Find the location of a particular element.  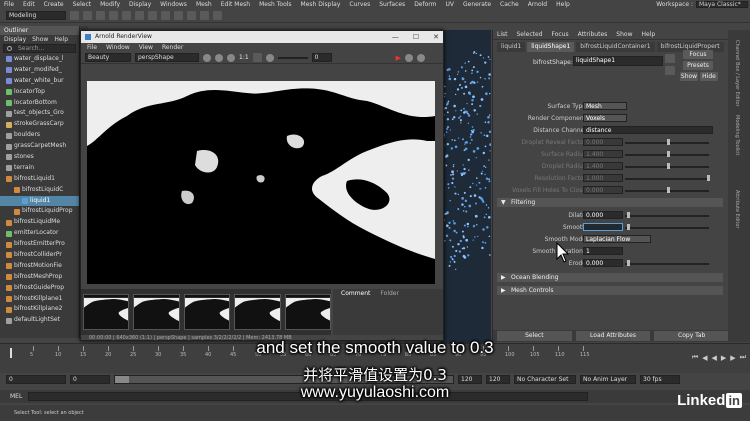

side-tab: Modeling Toolkit is located at coordinates (737, 135).